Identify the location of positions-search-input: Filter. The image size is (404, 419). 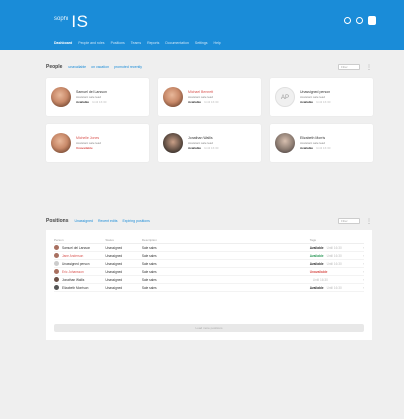
(349, 221).